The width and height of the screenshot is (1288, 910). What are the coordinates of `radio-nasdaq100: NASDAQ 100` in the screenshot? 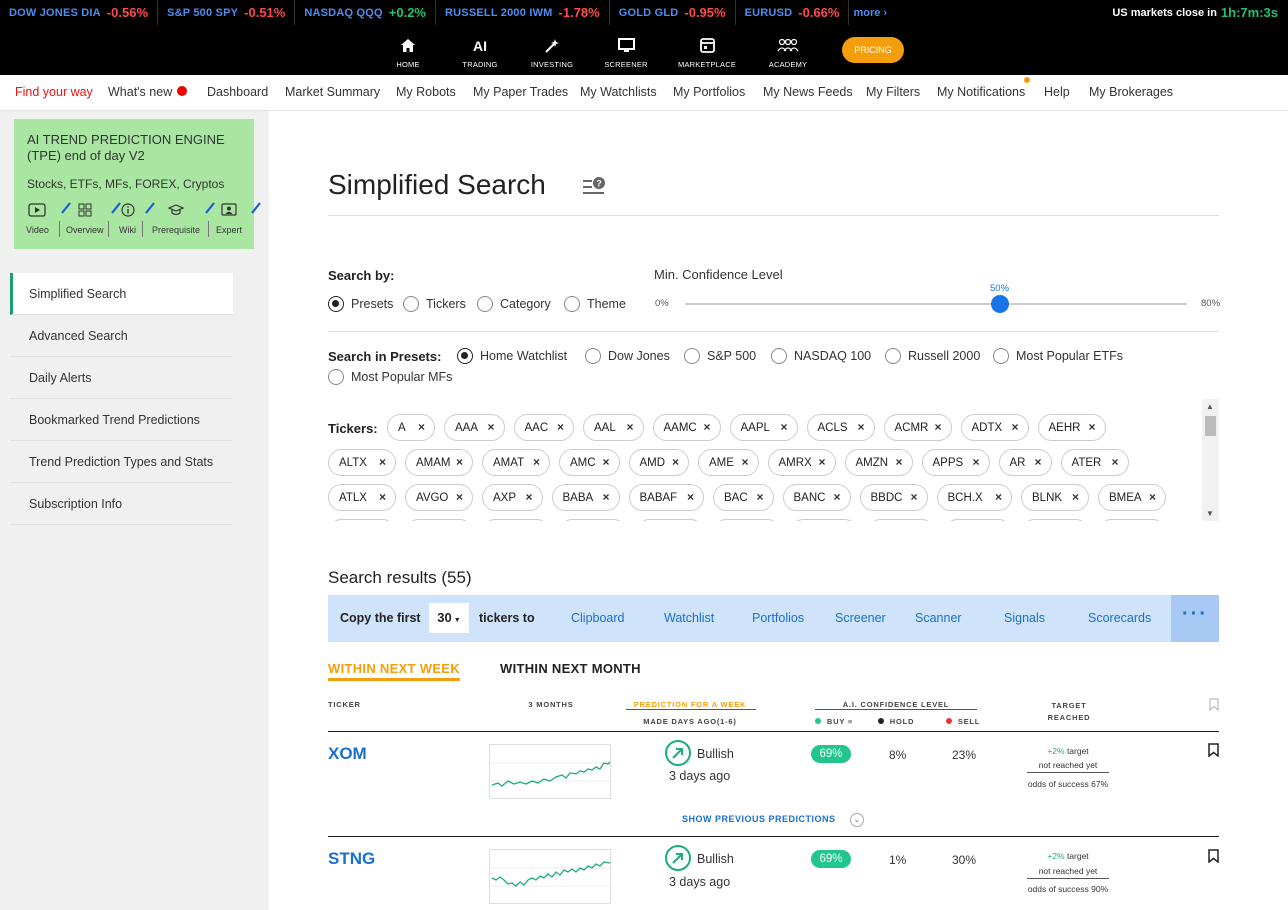 It's located at (821, 356).